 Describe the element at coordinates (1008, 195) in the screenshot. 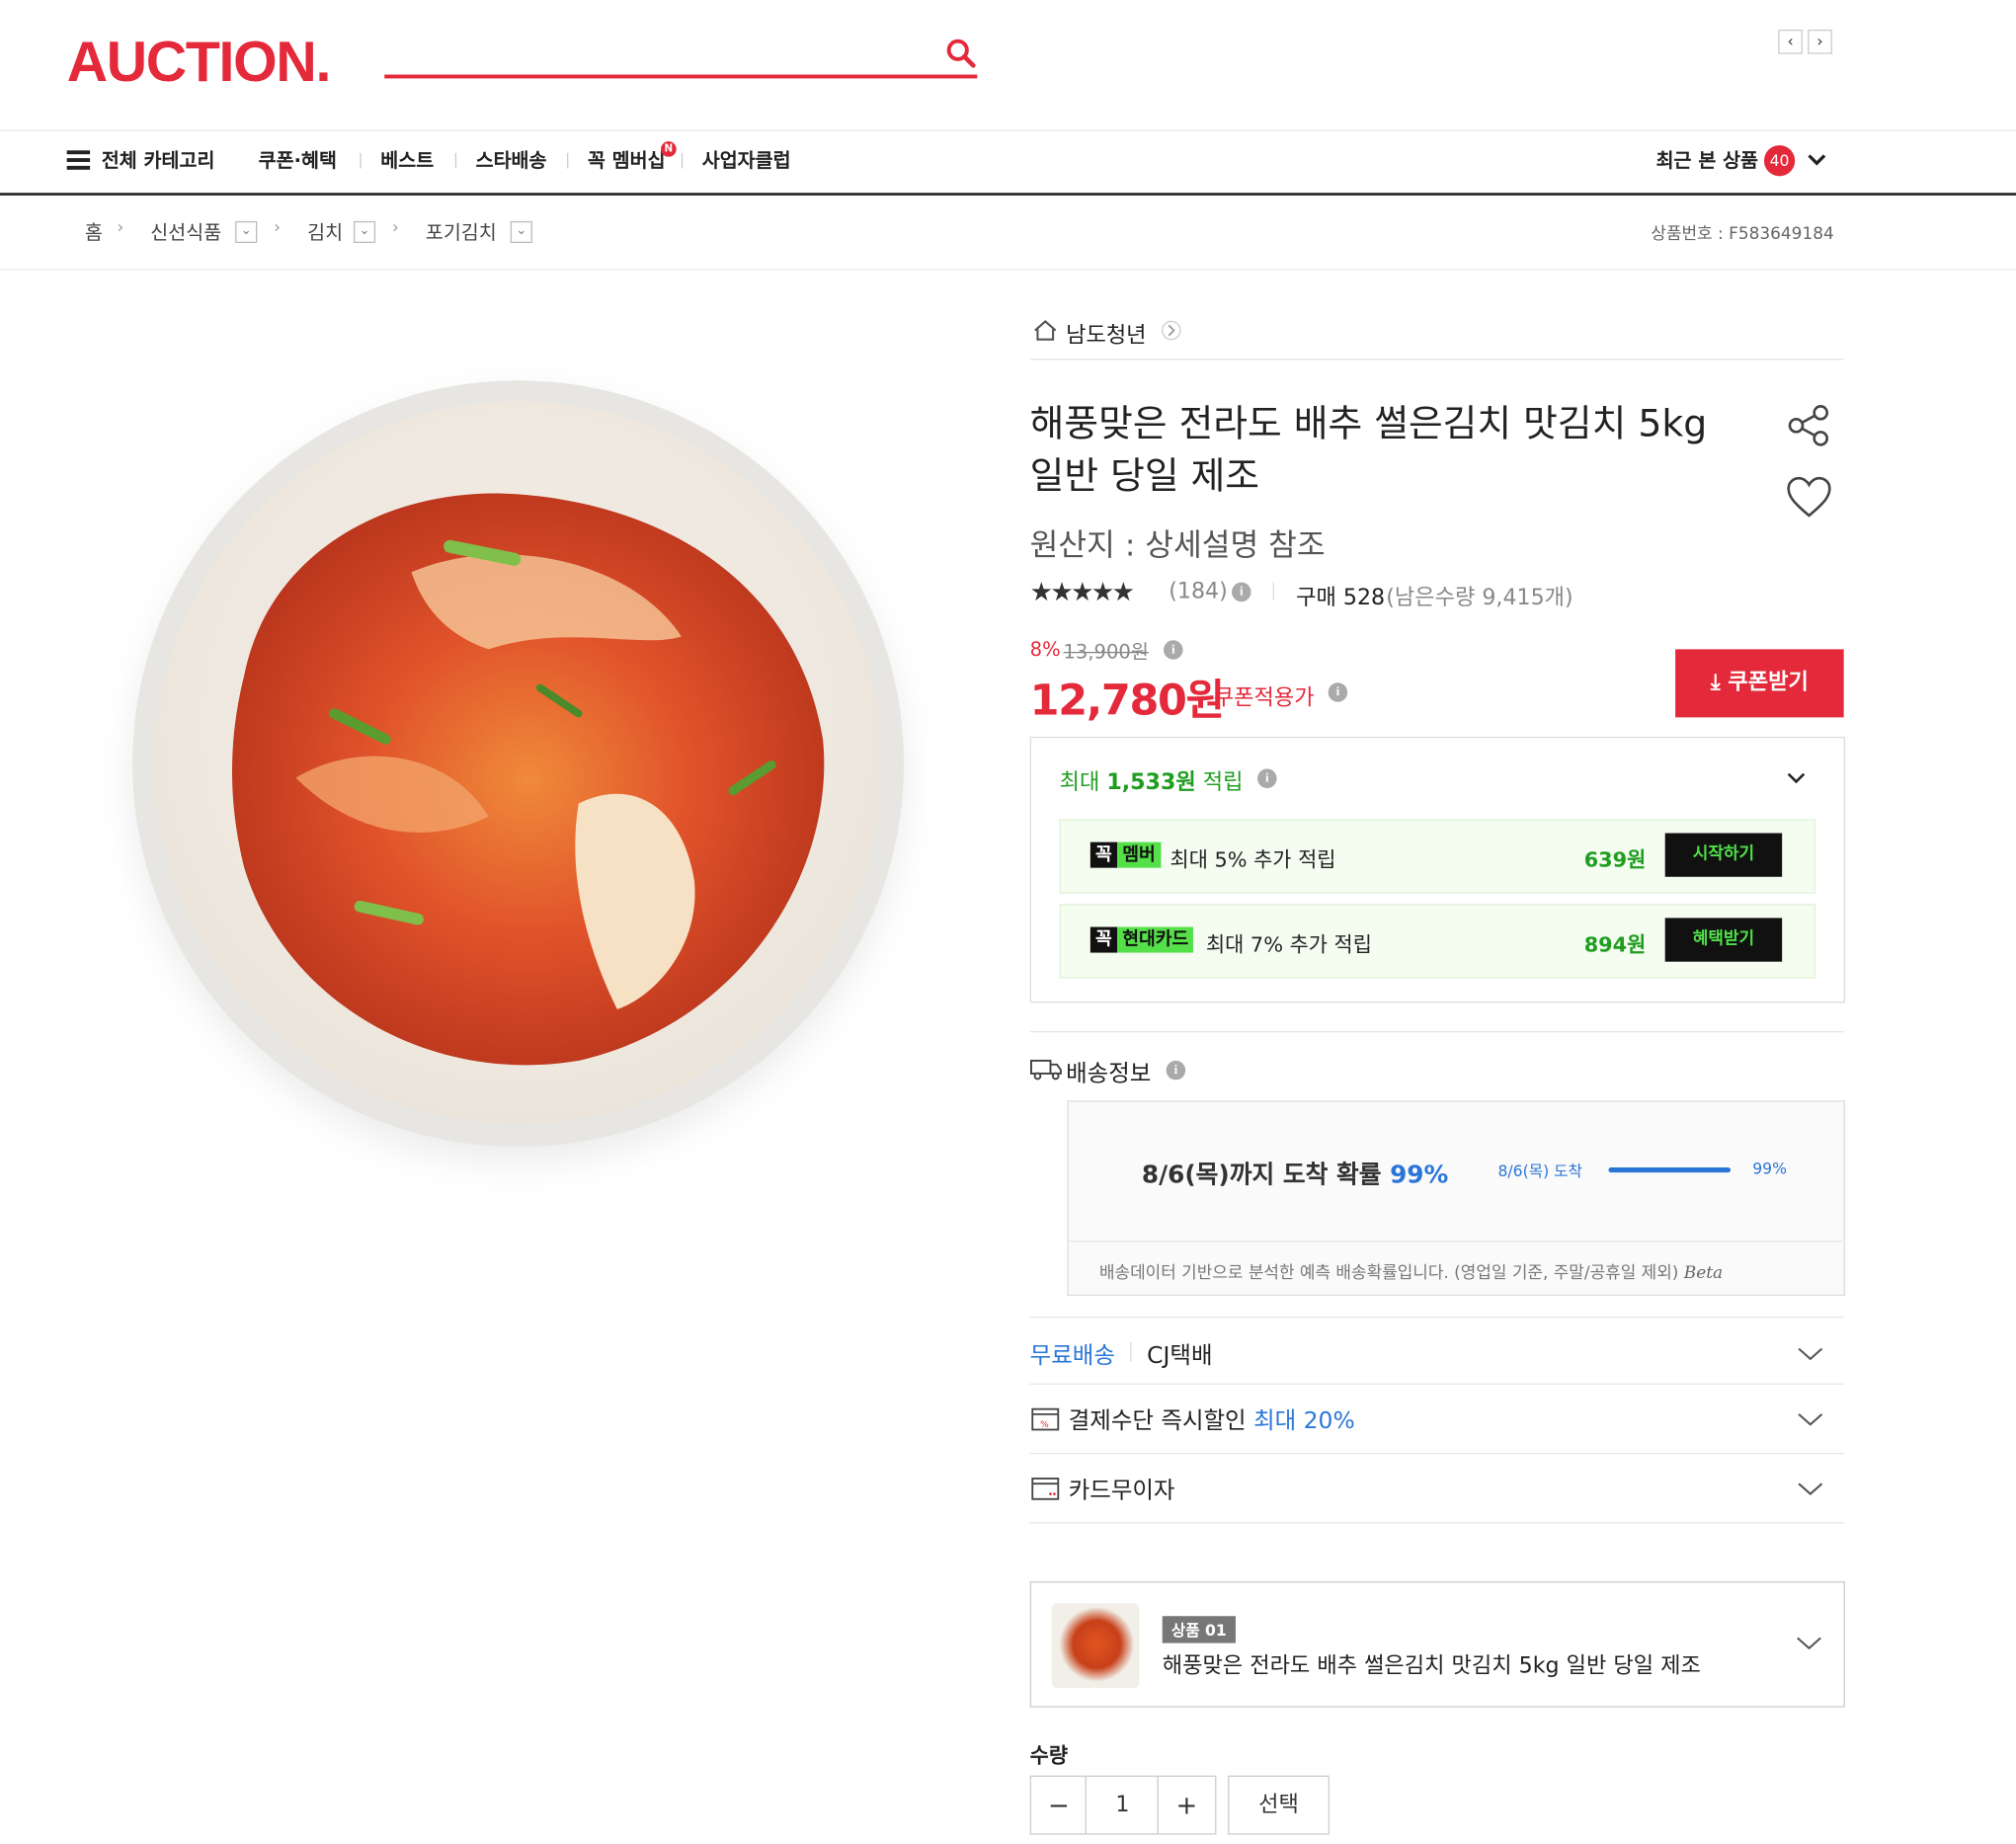

I see `nav-bottom-border` at that location.